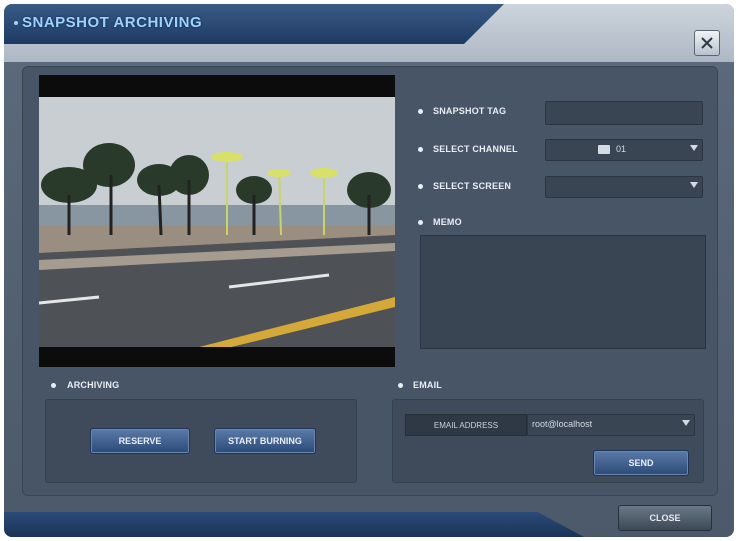 This screenshot has height=541, width=738. I want to click on start-burning-button: START BURNING, so click(265, 441).